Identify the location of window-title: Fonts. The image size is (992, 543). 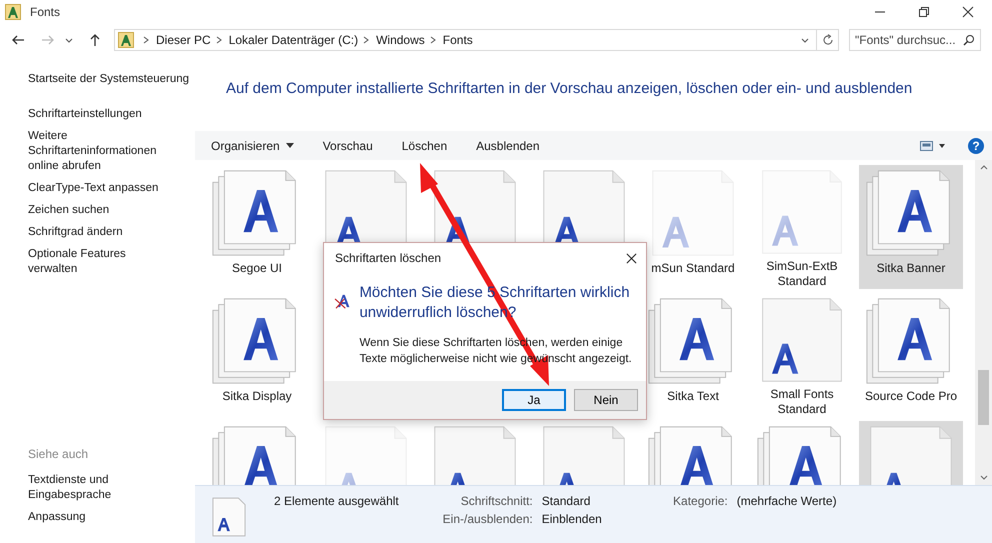
(45, 12).